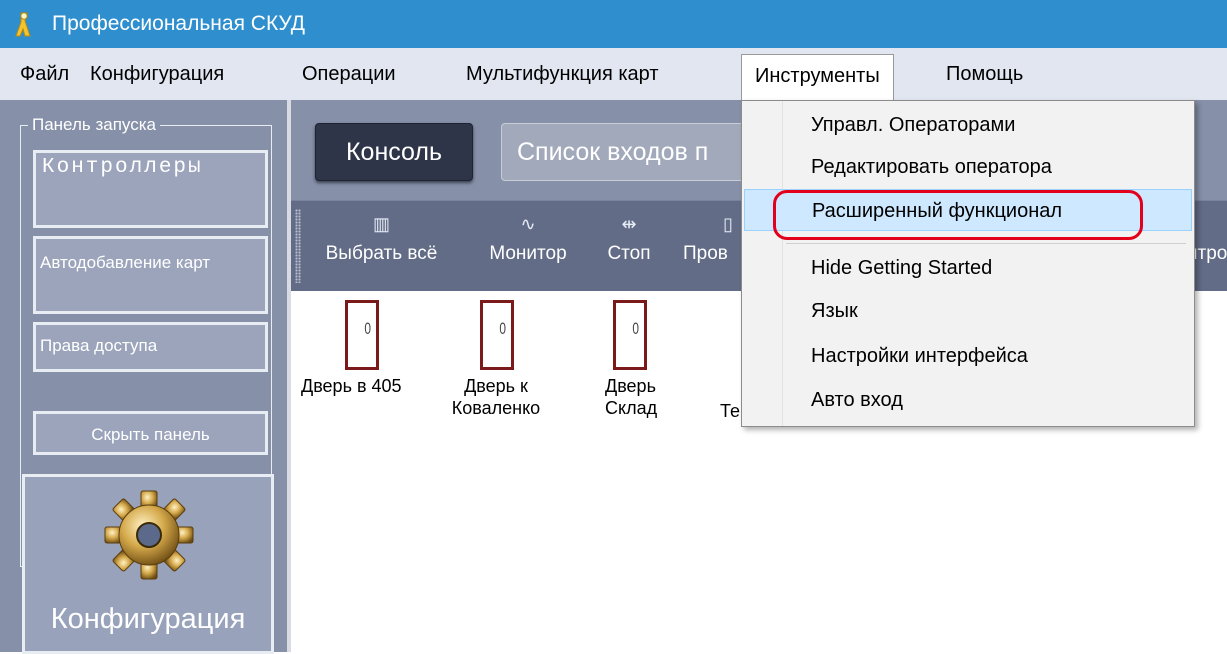 The height and width of the screenshot is (654, 1227). I want to click on access-rights-button: Права доступа, so click(150, 347).